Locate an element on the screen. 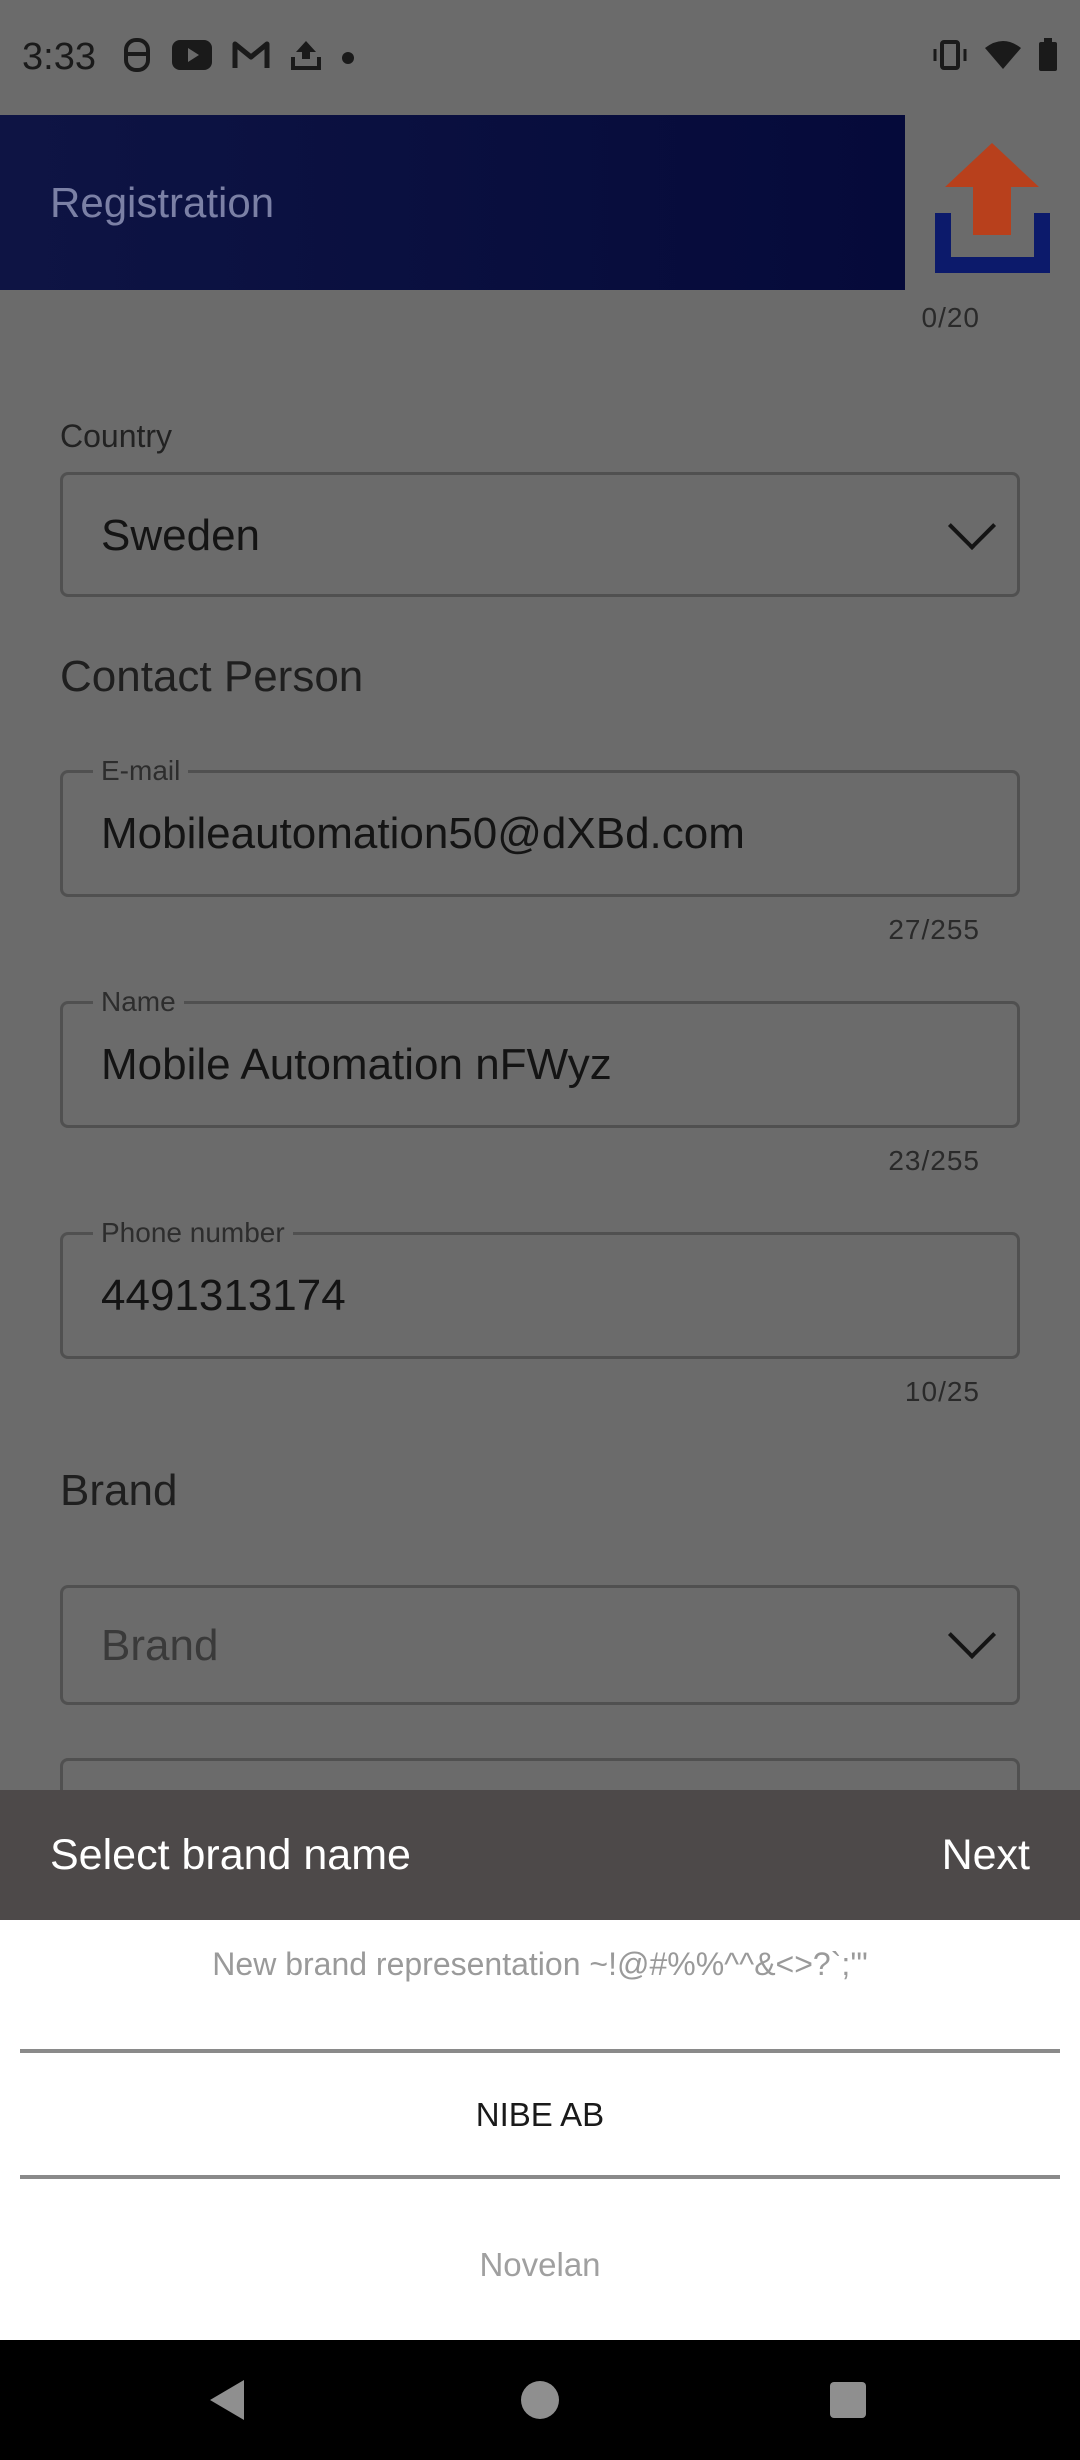 The width and height of the screenshot is (1080, 2460). phone-label: Phone number is located at coordinates (193, 1233).